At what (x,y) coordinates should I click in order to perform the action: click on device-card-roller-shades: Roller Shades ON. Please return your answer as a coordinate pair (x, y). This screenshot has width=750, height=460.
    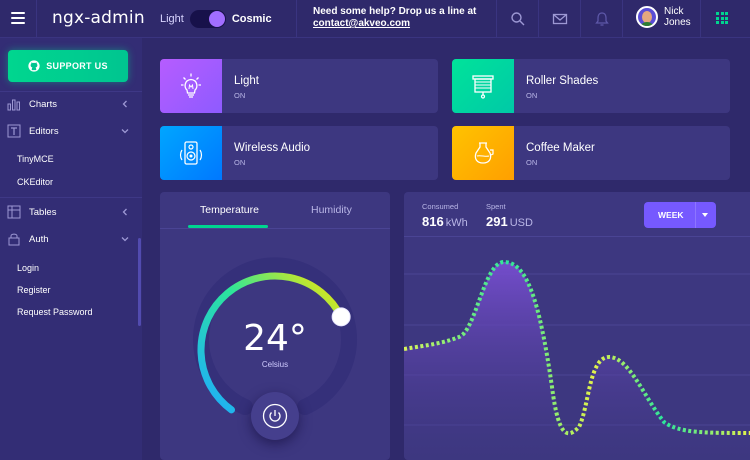
    Looking at the image, I should click on (591, 86).